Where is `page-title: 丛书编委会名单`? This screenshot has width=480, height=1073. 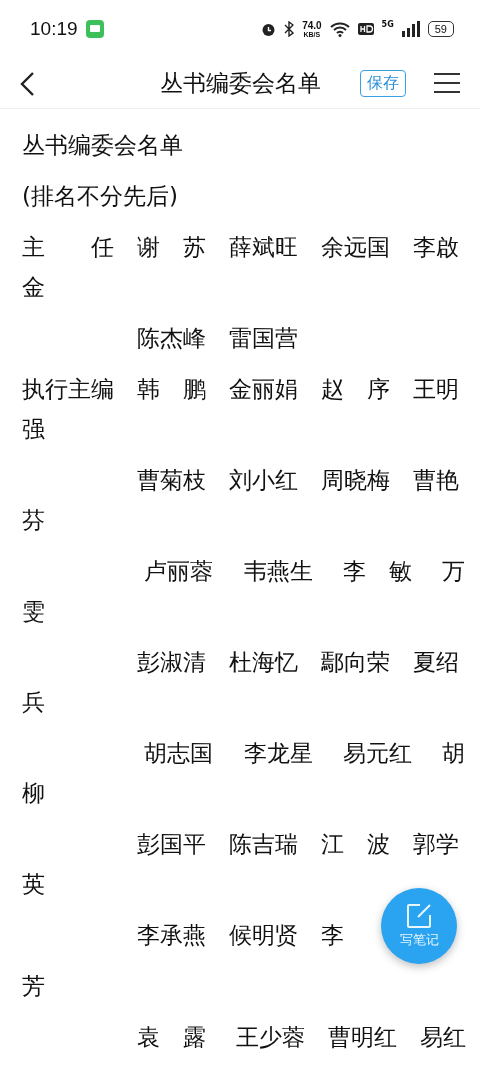 page-title: 丛书编委会名单 is located at coordinates (240, 83).